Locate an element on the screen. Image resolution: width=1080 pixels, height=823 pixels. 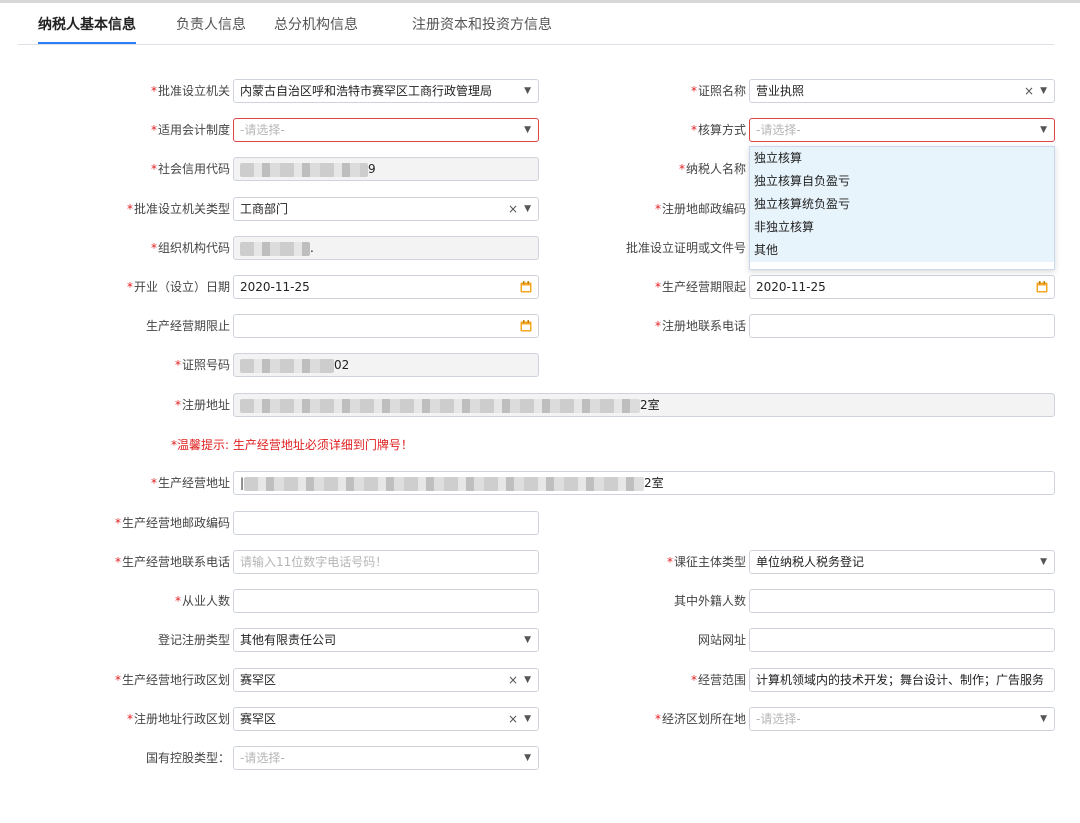
label-foreign-employees: 其中外籍人数 is located at coordinates (709, 601).